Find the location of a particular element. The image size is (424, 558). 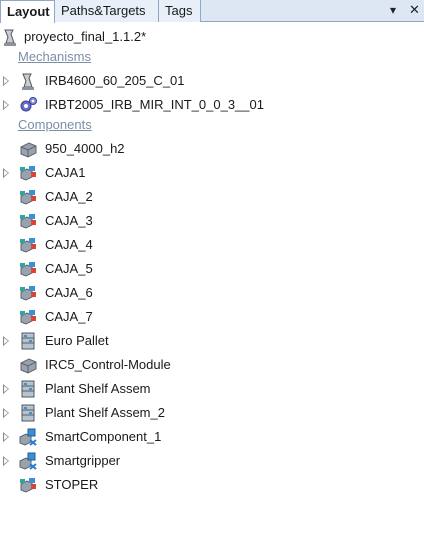

tree-item-component: Smartgripper is located at coordinates (212, 461).